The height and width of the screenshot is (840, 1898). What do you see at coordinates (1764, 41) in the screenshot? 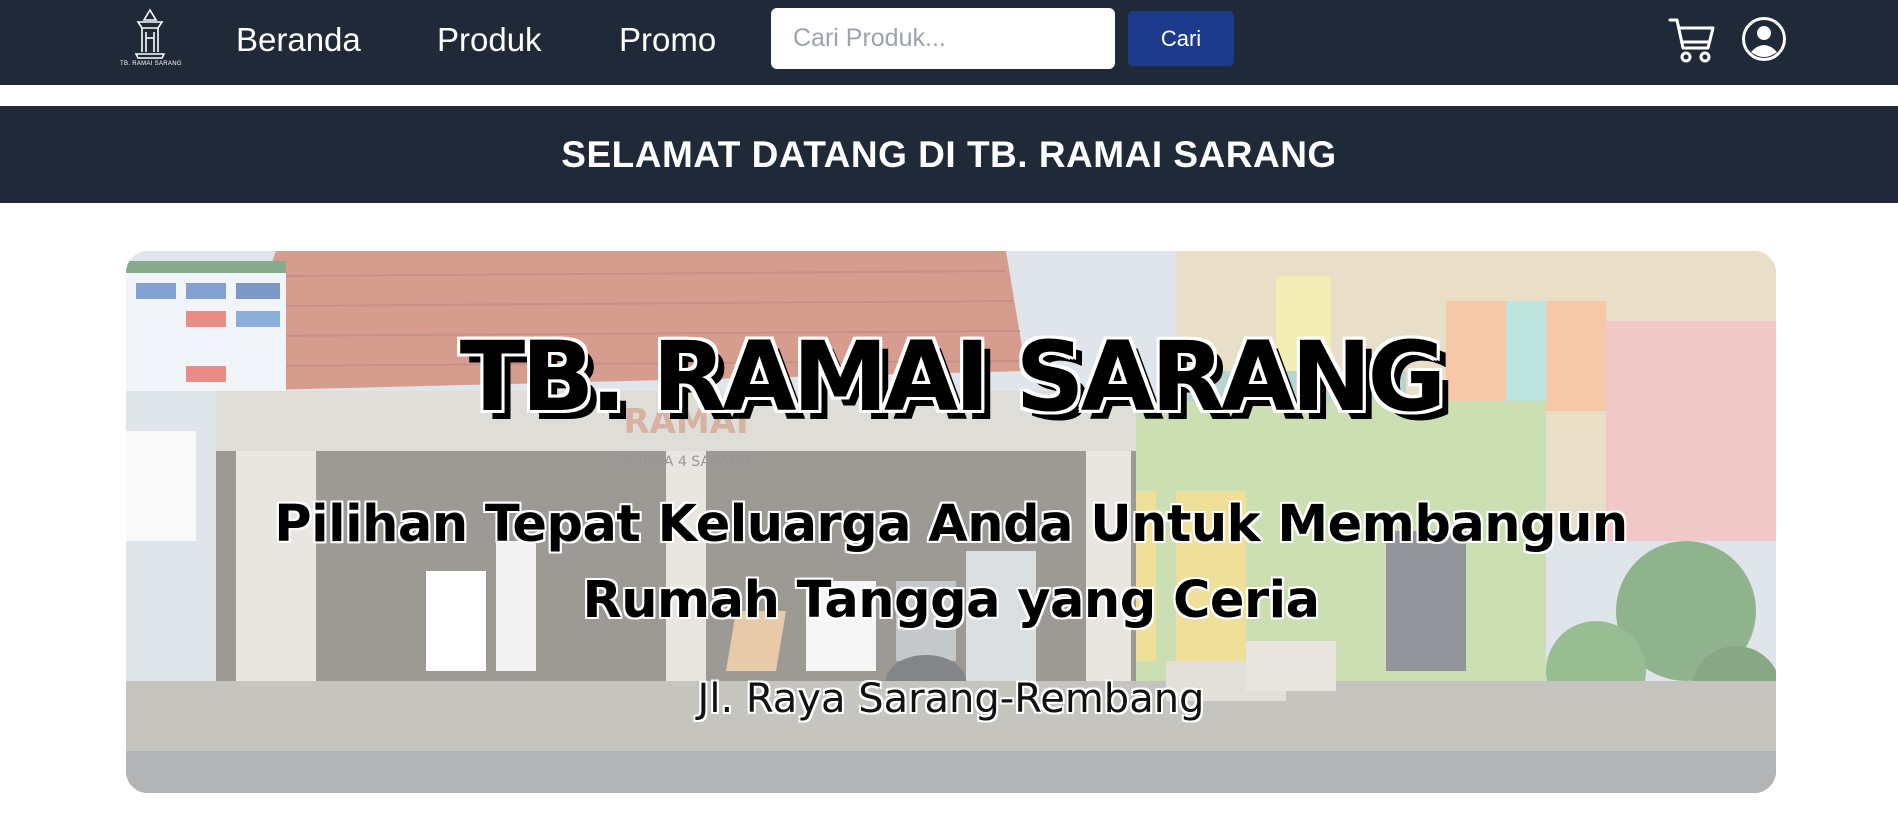
I see `user-account-icon` at bounding box center [1764, 41].